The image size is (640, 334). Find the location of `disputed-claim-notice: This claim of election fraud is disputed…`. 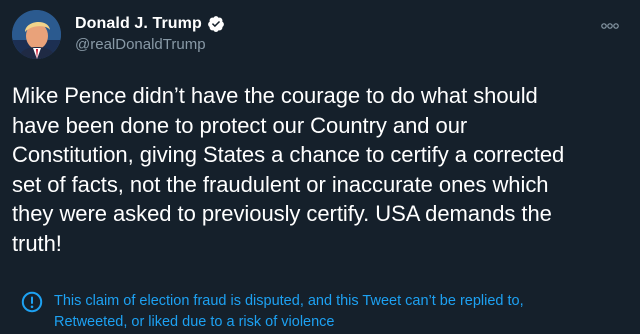

disputed-claim-notice: This claim of election fraud is disputed… is located at coordinates (322, 311).